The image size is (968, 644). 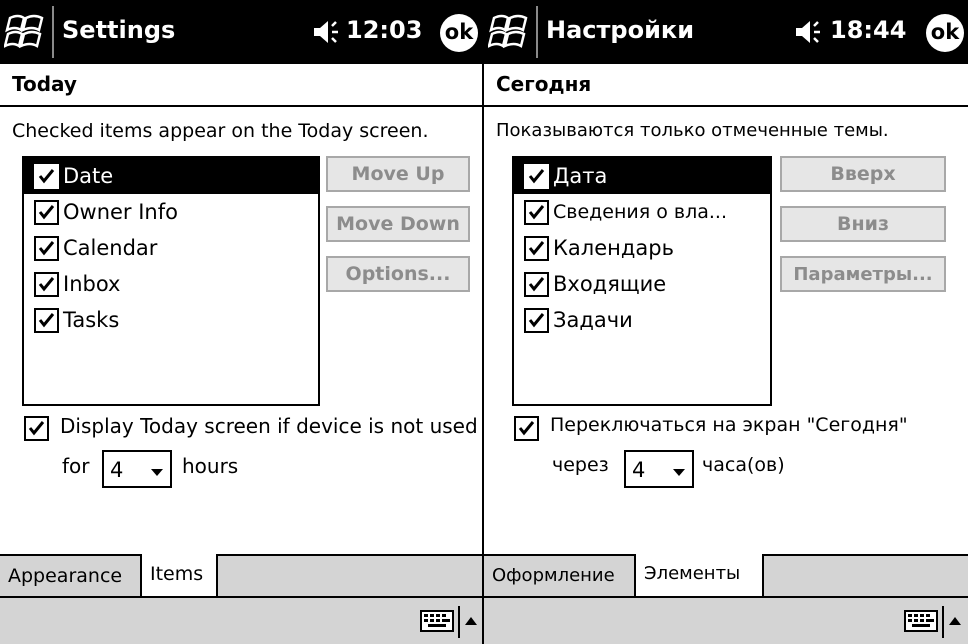 What do you see at coordinates (171, 284) in the screenshot?
I see `list-item-inbox: Inbox` at bounding box center [171, 284].